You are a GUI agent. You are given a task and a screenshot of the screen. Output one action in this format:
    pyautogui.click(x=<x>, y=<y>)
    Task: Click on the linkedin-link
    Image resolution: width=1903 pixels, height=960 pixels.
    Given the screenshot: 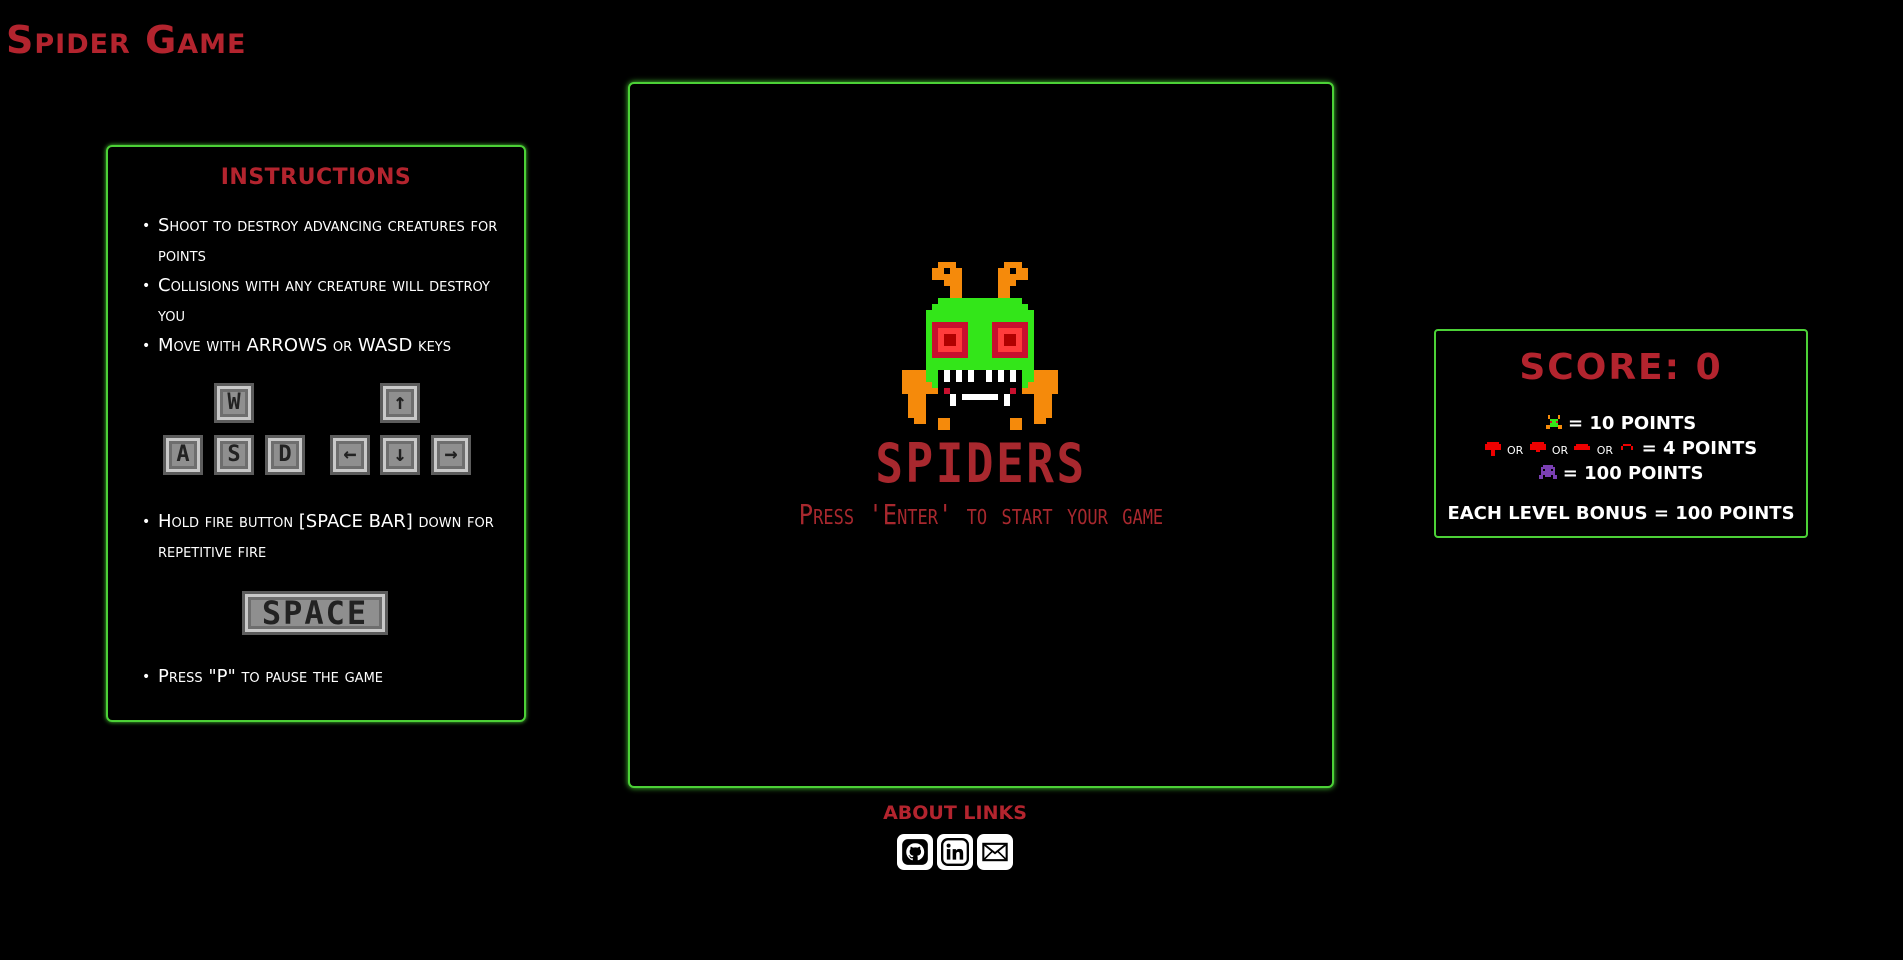 What is the action you would take?
    pyautogui.click(x=955, y=852)
    